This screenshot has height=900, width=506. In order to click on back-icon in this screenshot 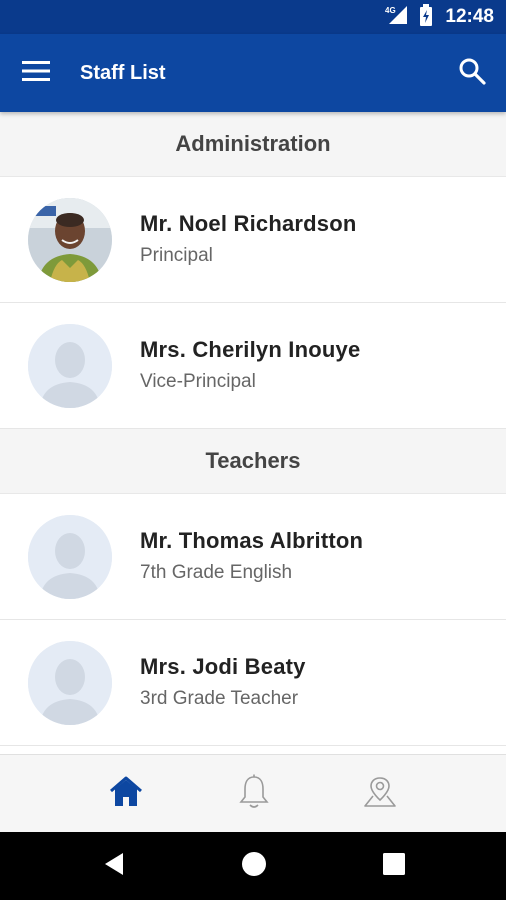, I will do `click(114, 866)`.